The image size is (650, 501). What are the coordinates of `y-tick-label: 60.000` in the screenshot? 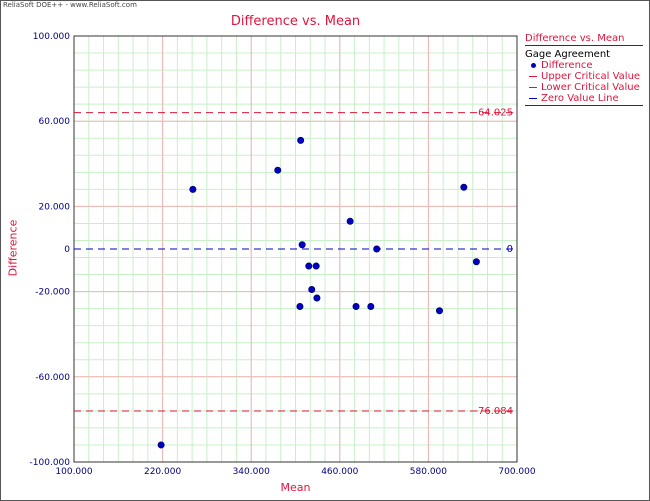 It's located at (55, 122).